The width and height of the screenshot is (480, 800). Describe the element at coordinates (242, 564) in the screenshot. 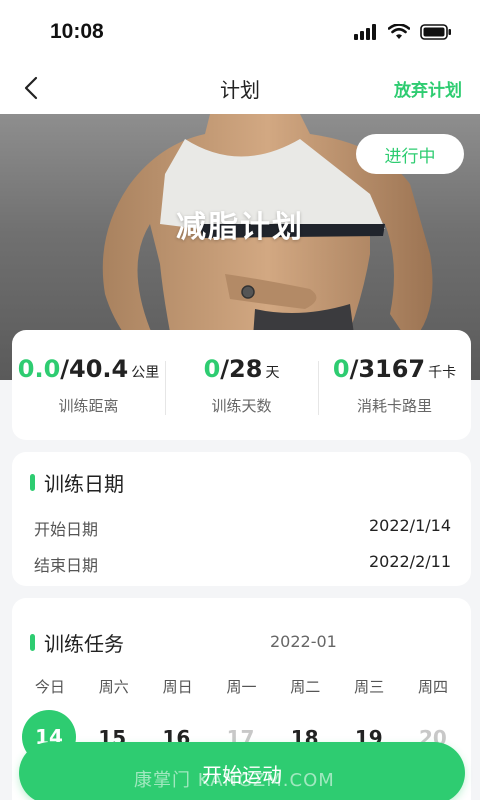

I see `end-date-row: 结束日期 2022/2/11` at that location.